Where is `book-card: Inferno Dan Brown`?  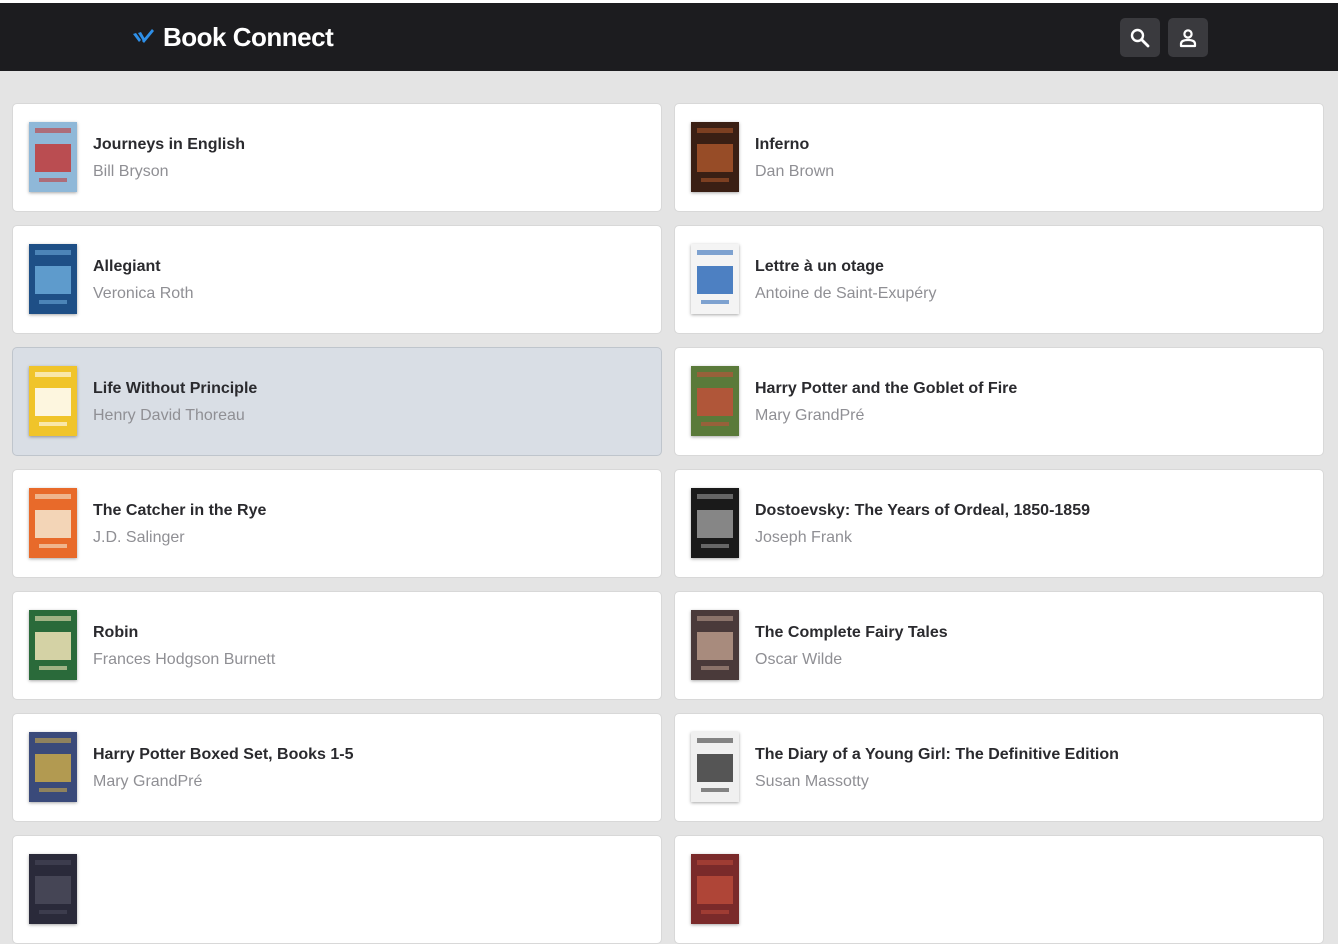
book-card: Inferno Dan Brown is located at coordinates (999, 157).